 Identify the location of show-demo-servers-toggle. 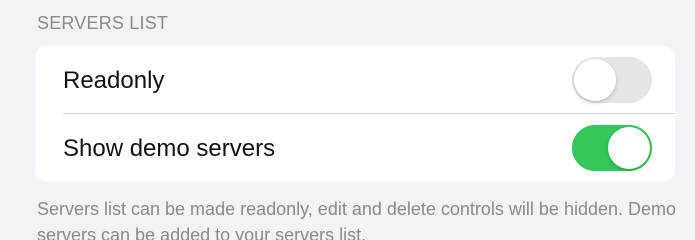
(612, 148).